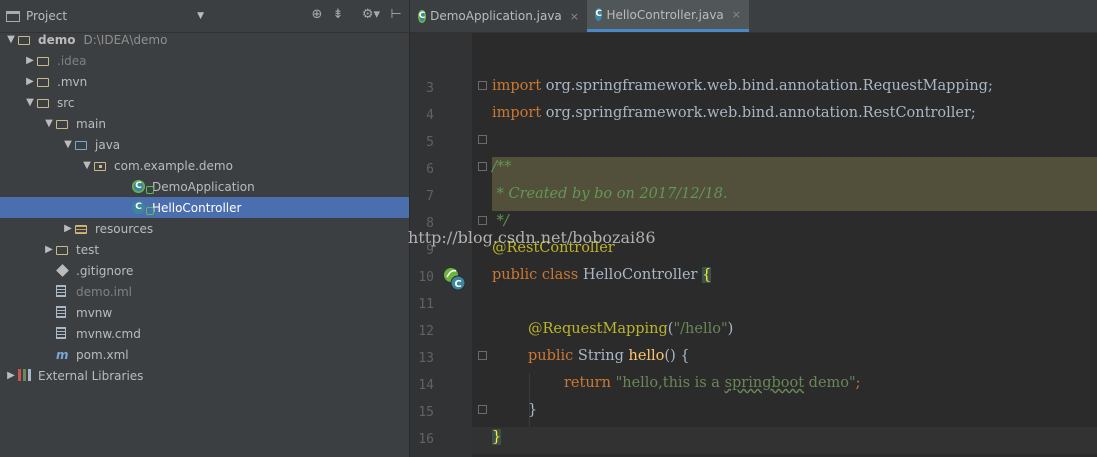 This screenshot has height=457, width=1097. Describe the element at coordinates (498, 16) in the screenshot. I see `editor-tab: C DemoApplication.java ×` at that location.